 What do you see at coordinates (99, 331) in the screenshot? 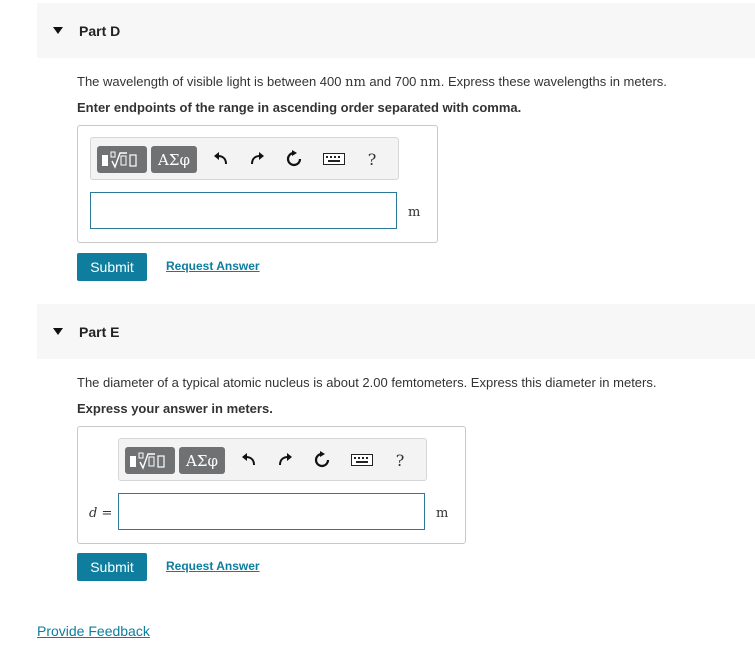
I see `part-e-title: Part E` at bounding box center [99, 331].